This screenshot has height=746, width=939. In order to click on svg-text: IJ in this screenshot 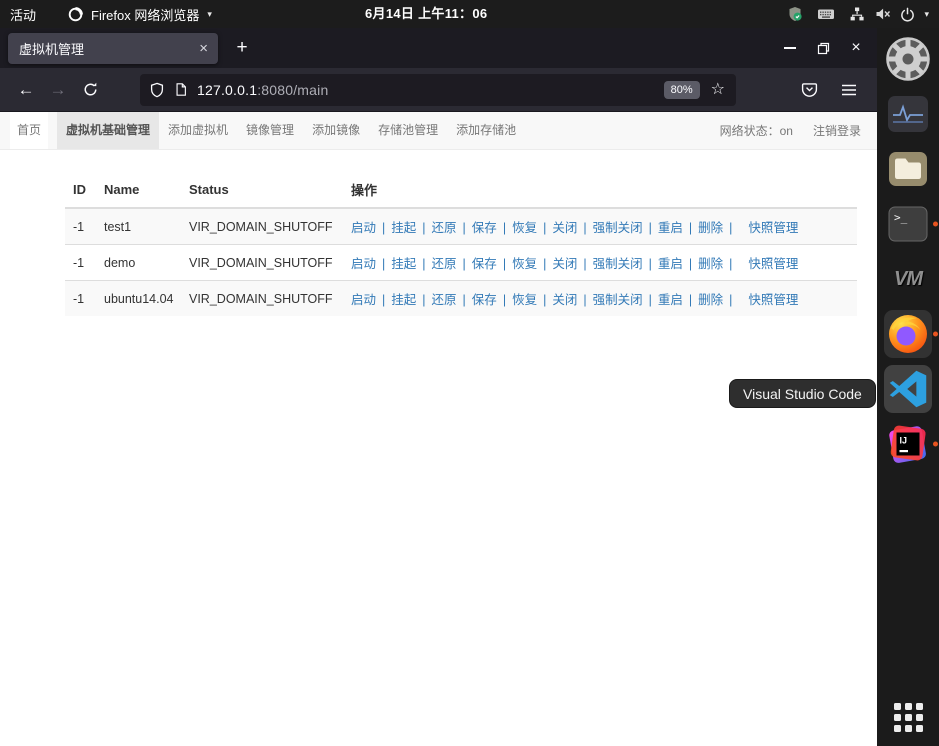, I will do `click(904, 441)`.